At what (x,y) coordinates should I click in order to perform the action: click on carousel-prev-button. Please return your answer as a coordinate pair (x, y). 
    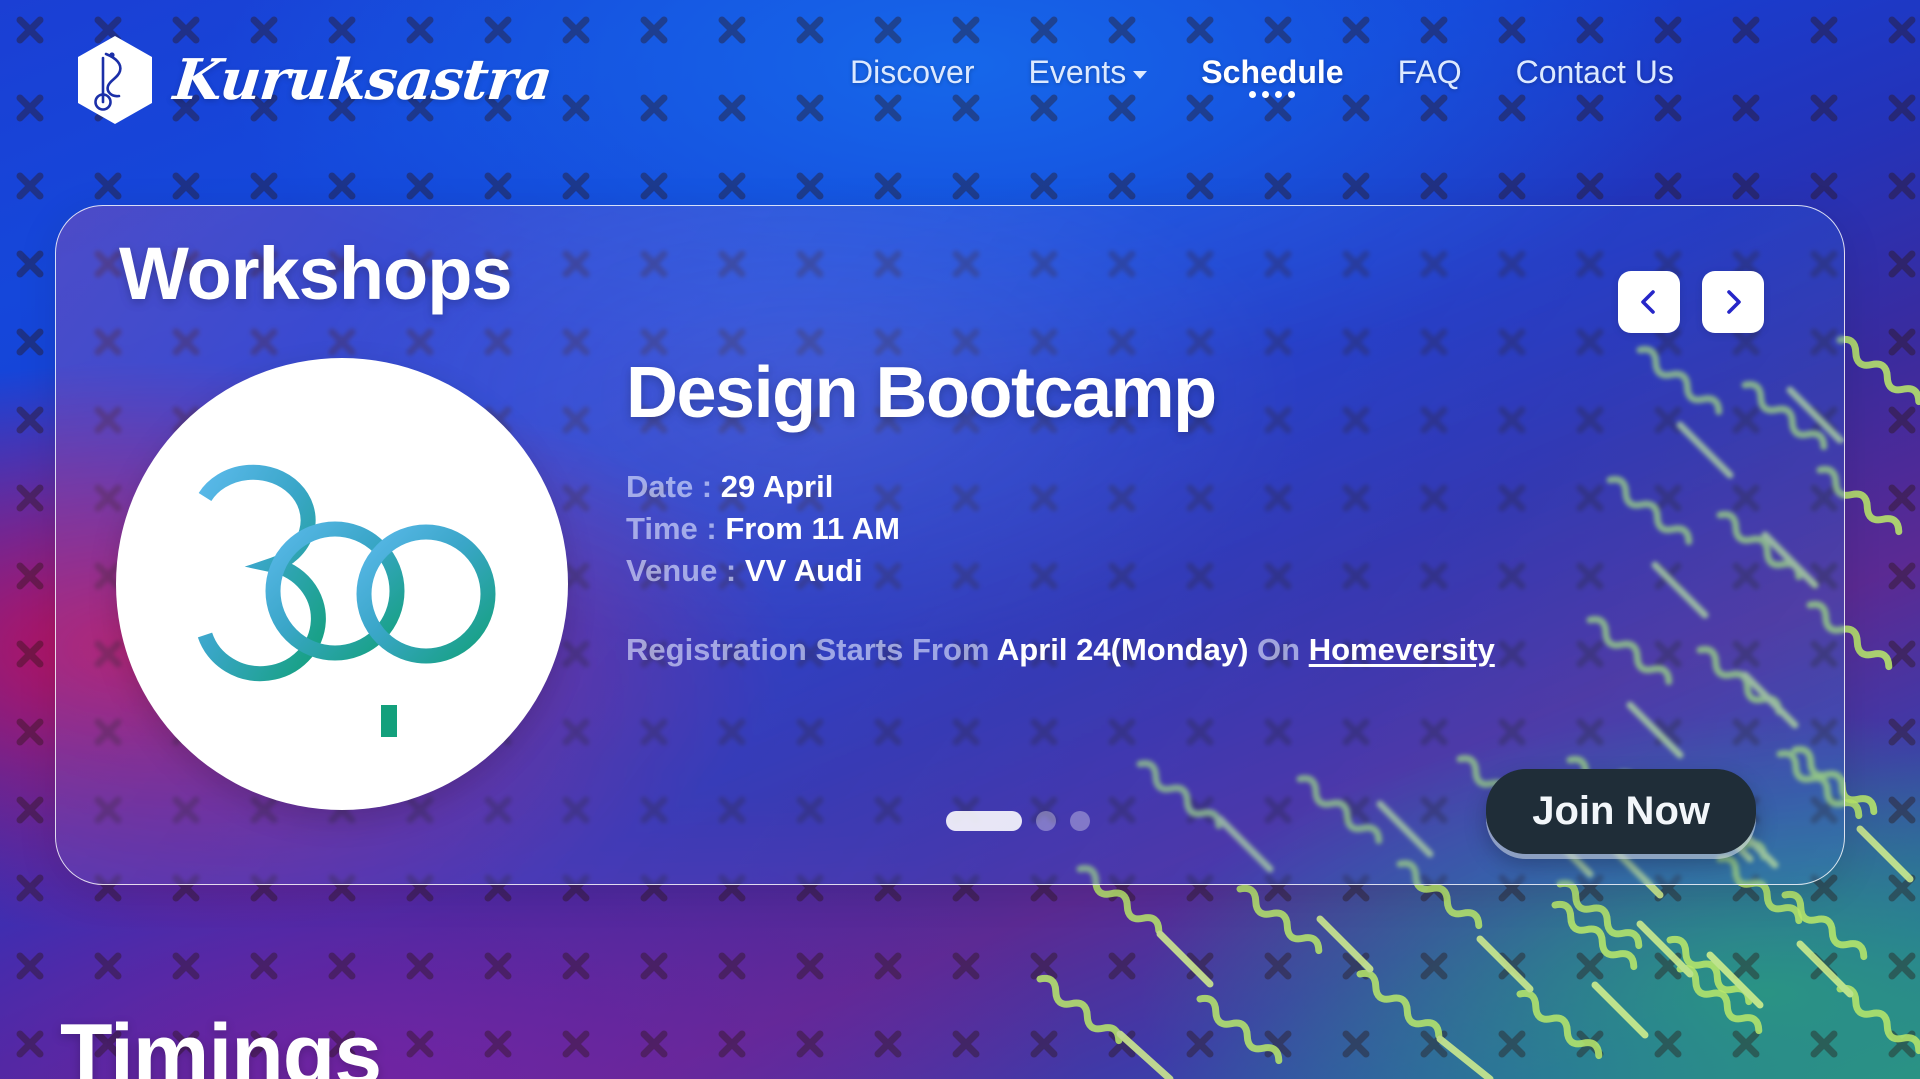
    Looking at the image, I should click on (1649, 302).